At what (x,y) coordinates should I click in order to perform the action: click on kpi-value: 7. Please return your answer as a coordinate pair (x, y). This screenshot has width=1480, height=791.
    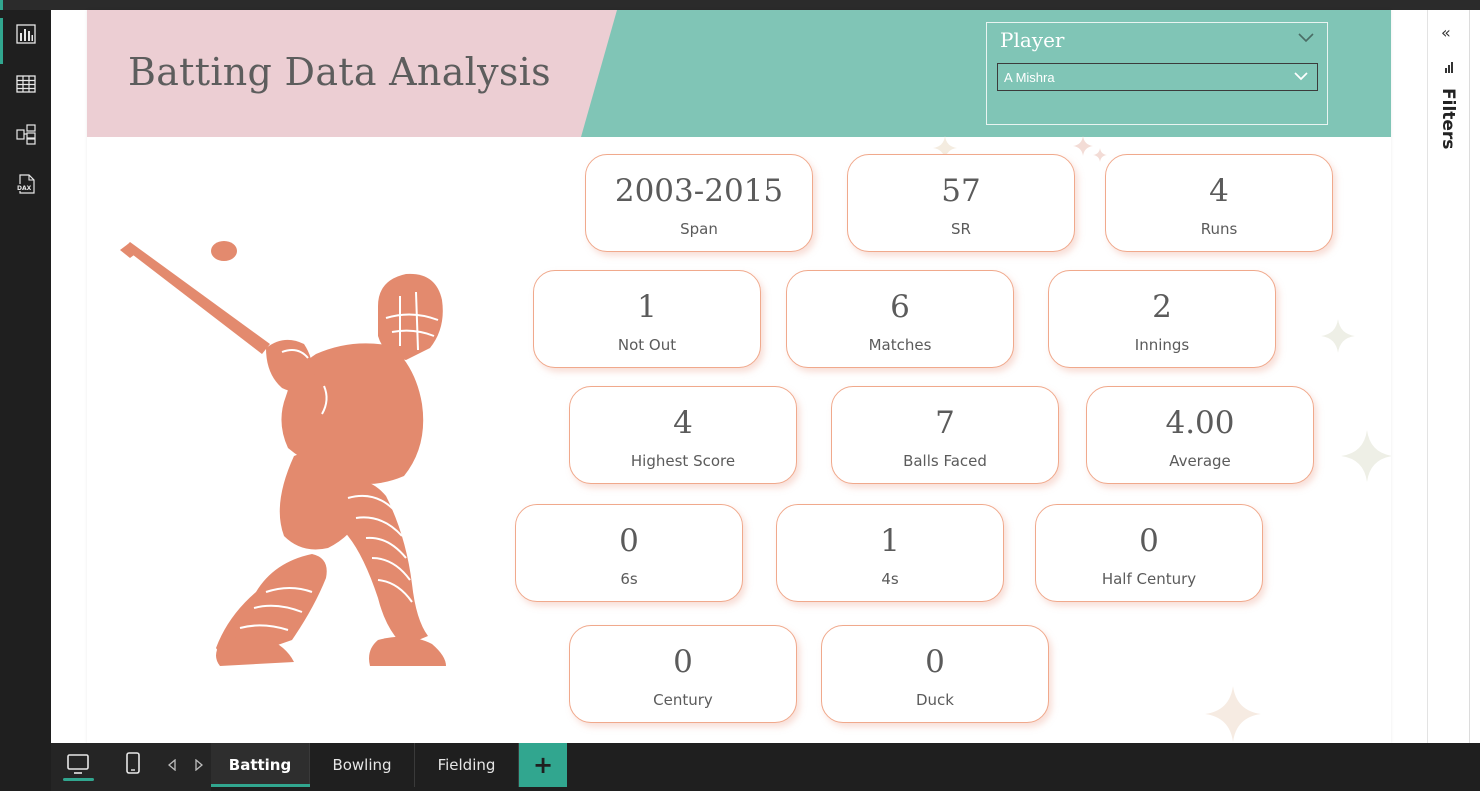
    Looking at the image, I should click on (945, 423).